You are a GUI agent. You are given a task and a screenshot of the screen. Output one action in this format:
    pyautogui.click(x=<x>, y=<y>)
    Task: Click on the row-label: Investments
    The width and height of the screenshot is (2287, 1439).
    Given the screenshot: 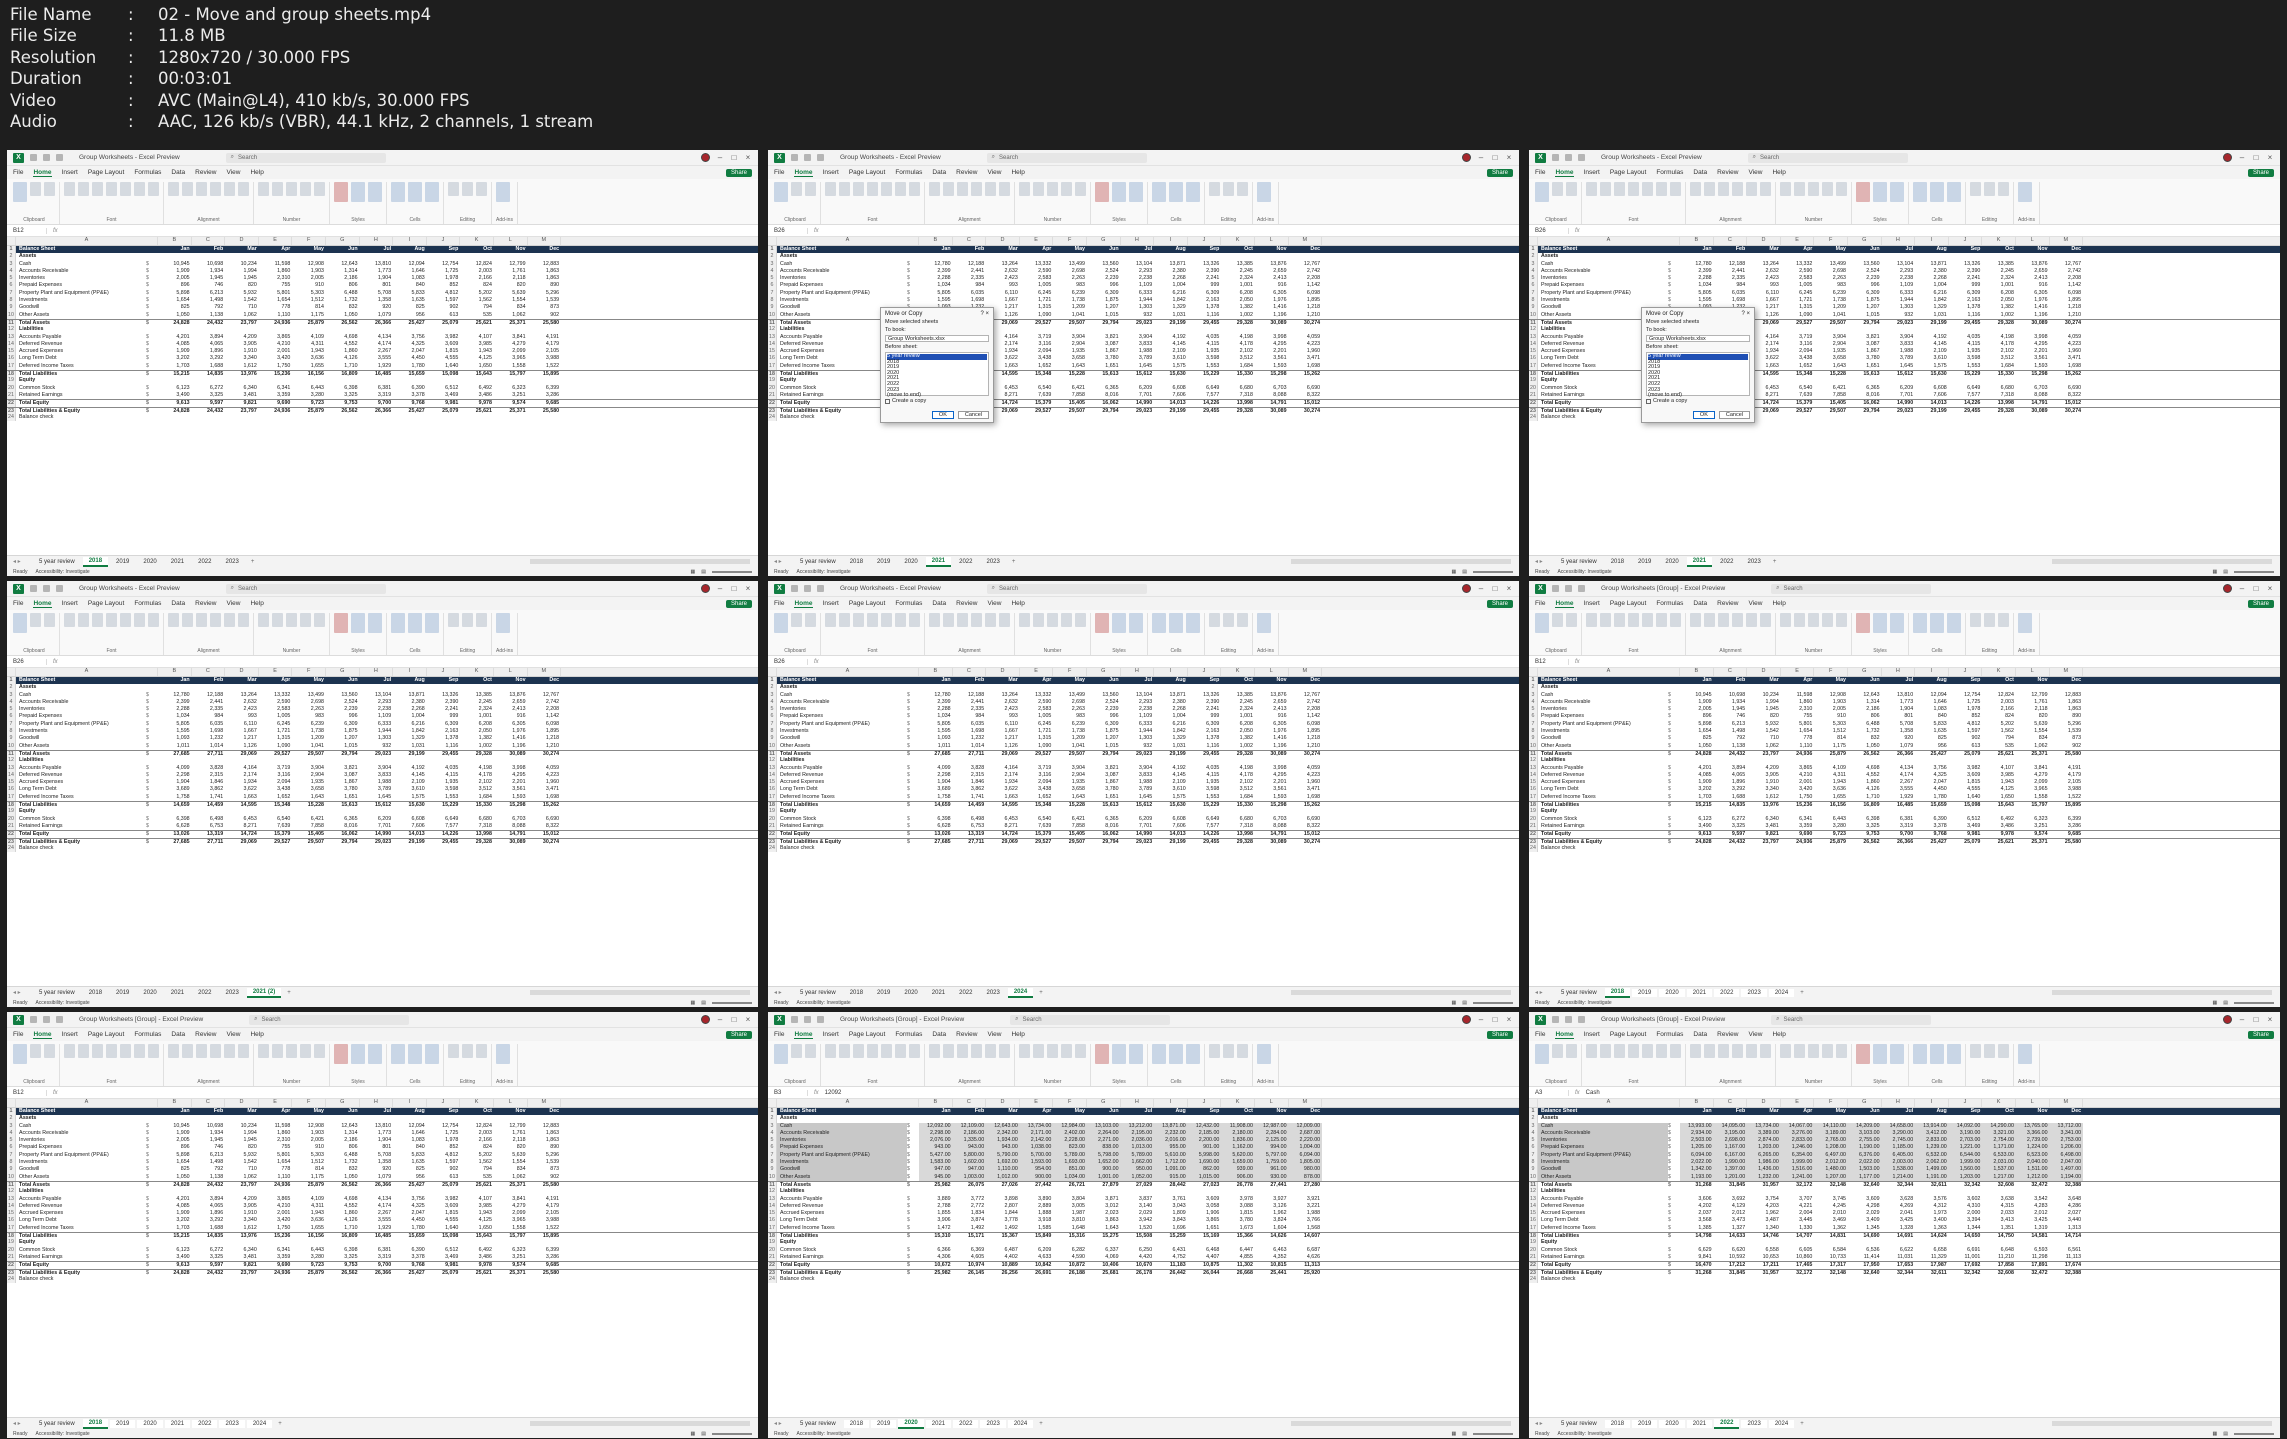 What is the action you would take?
    pyautogui.click(x=1603, y=300)
    